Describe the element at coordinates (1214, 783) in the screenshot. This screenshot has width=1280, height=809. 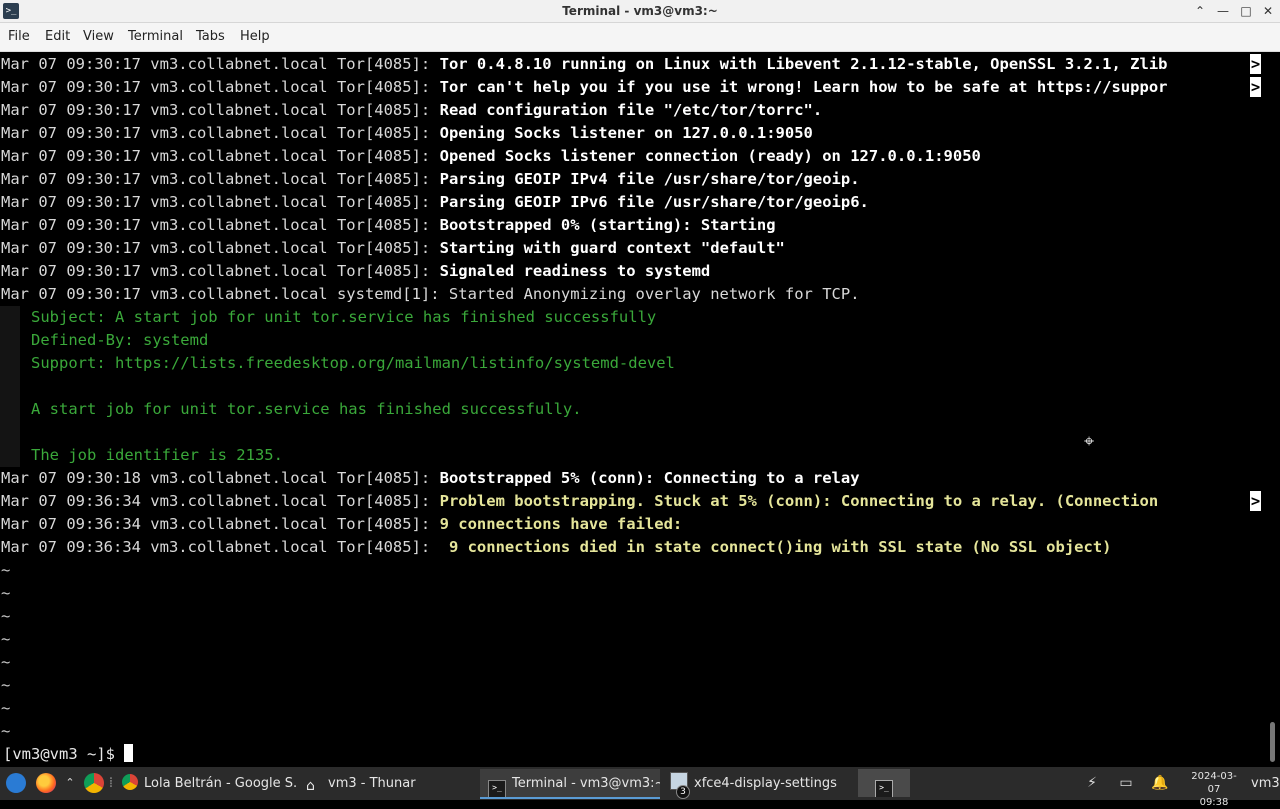
I see `clock-date: 2024-03-07` at that location.